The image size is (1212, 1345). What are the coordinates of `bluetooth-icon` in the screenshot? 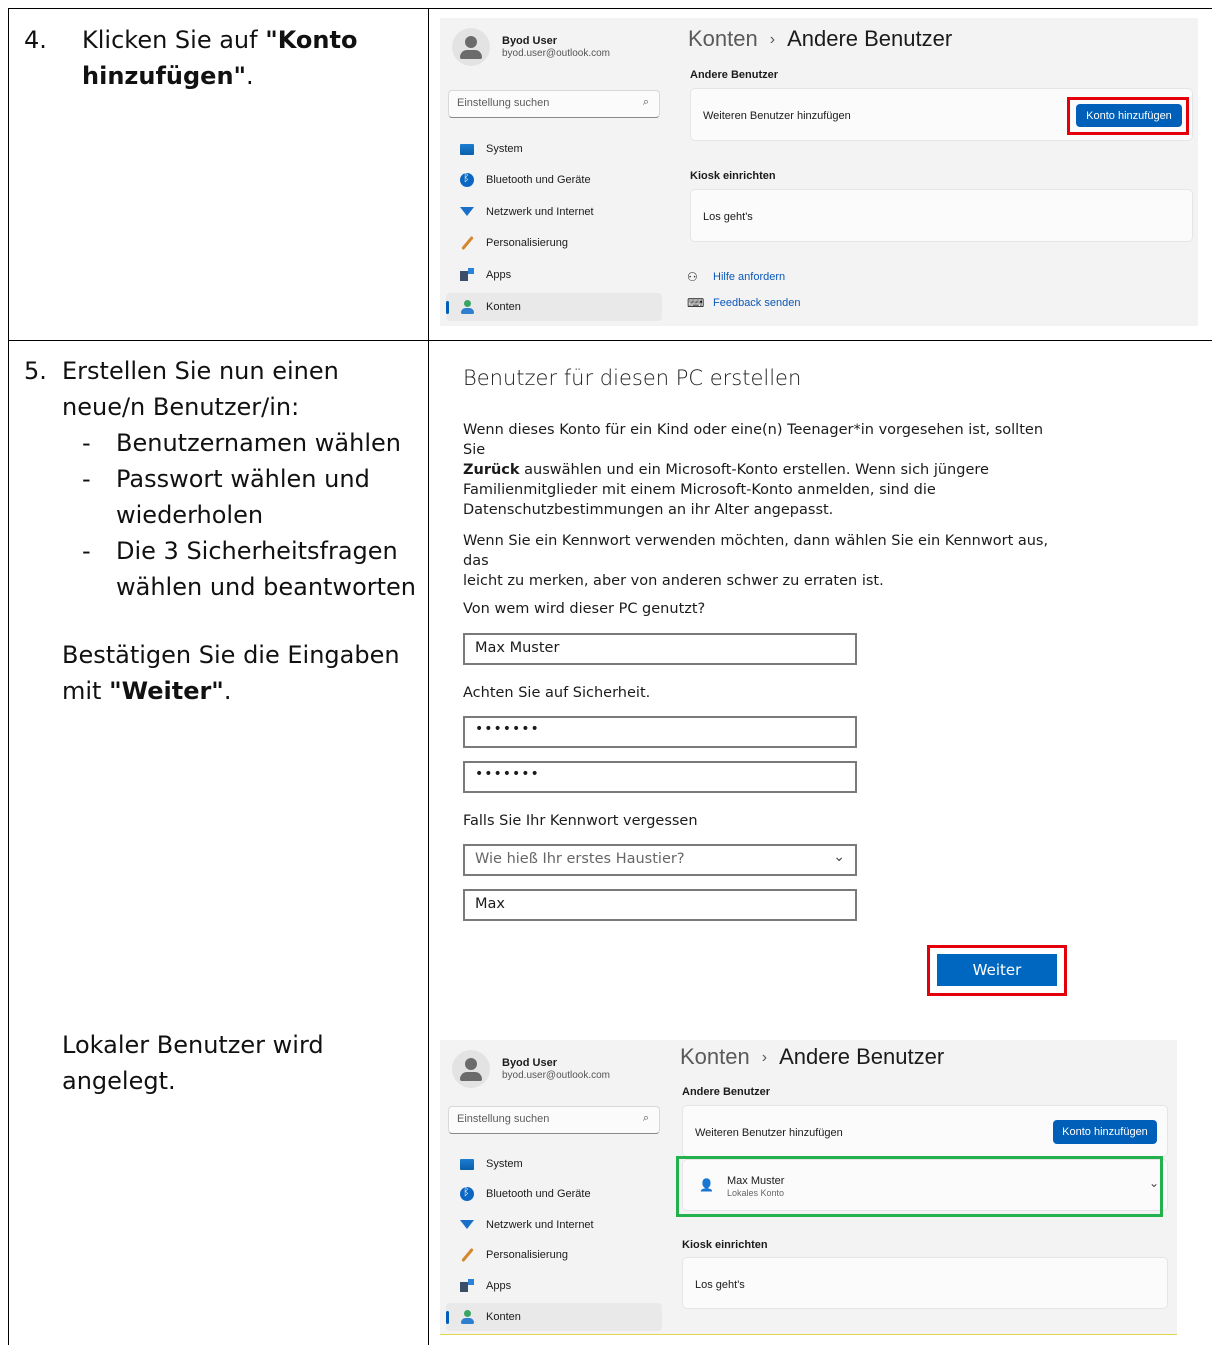 It's located at (467, 1193).